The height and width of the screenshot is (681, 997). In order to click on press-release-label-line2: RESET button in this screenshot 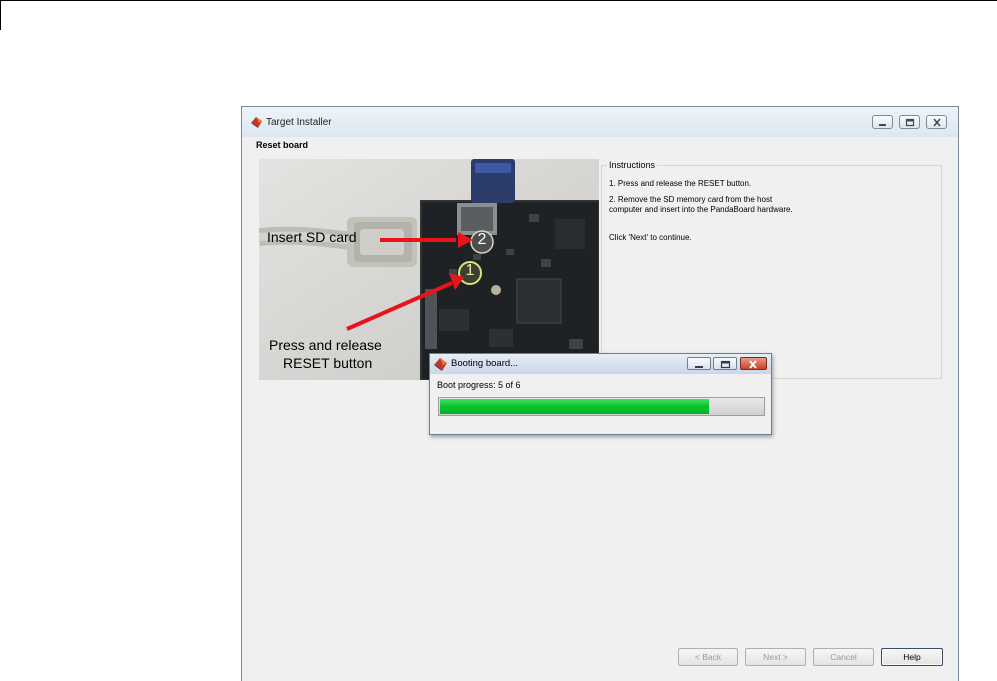, I will do `click(328, 363)`.